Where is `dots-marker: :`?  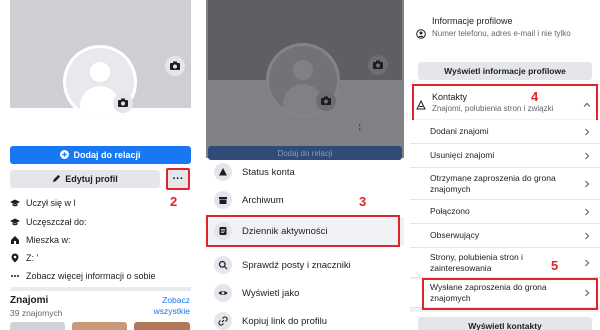 dots-marker: : is located at coordinates (360, 127).